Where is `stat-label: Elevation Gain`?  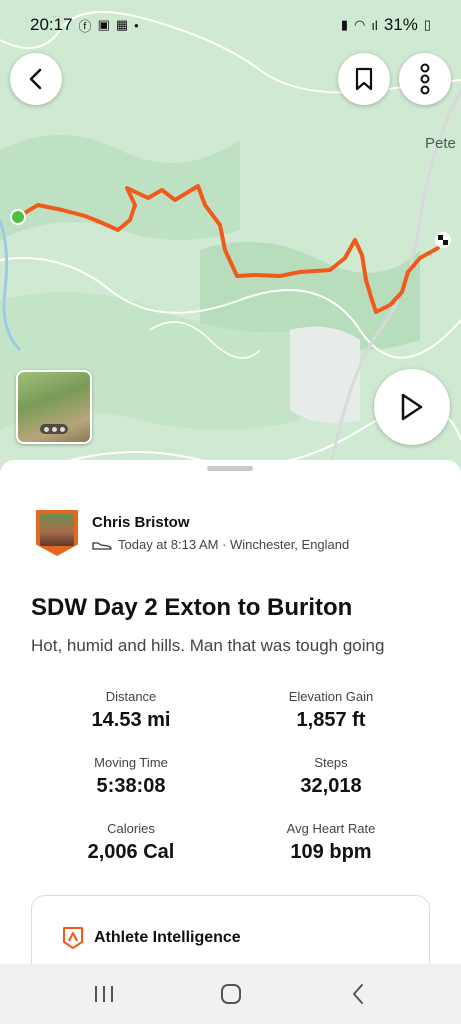
stat-label: Elevation Gain is located at coordinates (331, 696).